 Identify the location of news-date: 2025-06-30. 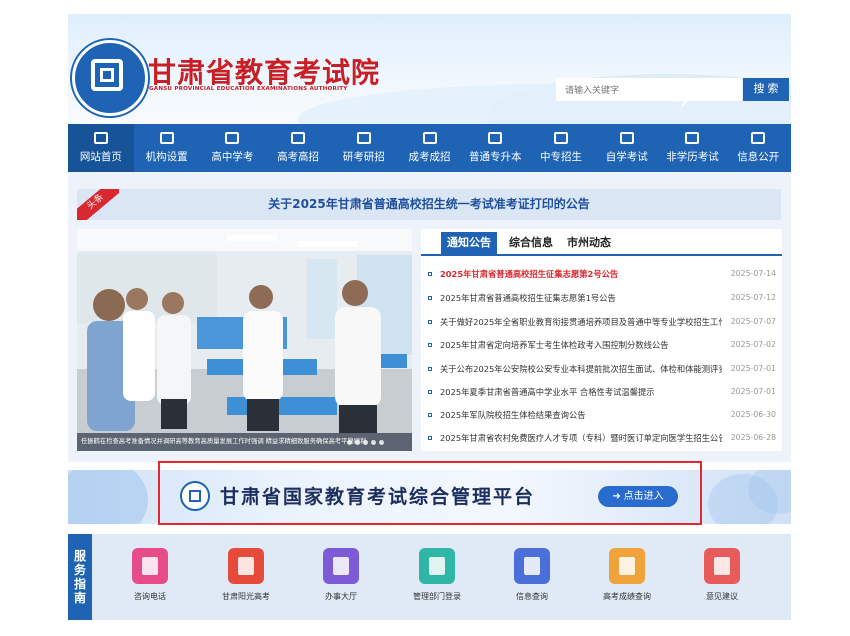
(753, 414).